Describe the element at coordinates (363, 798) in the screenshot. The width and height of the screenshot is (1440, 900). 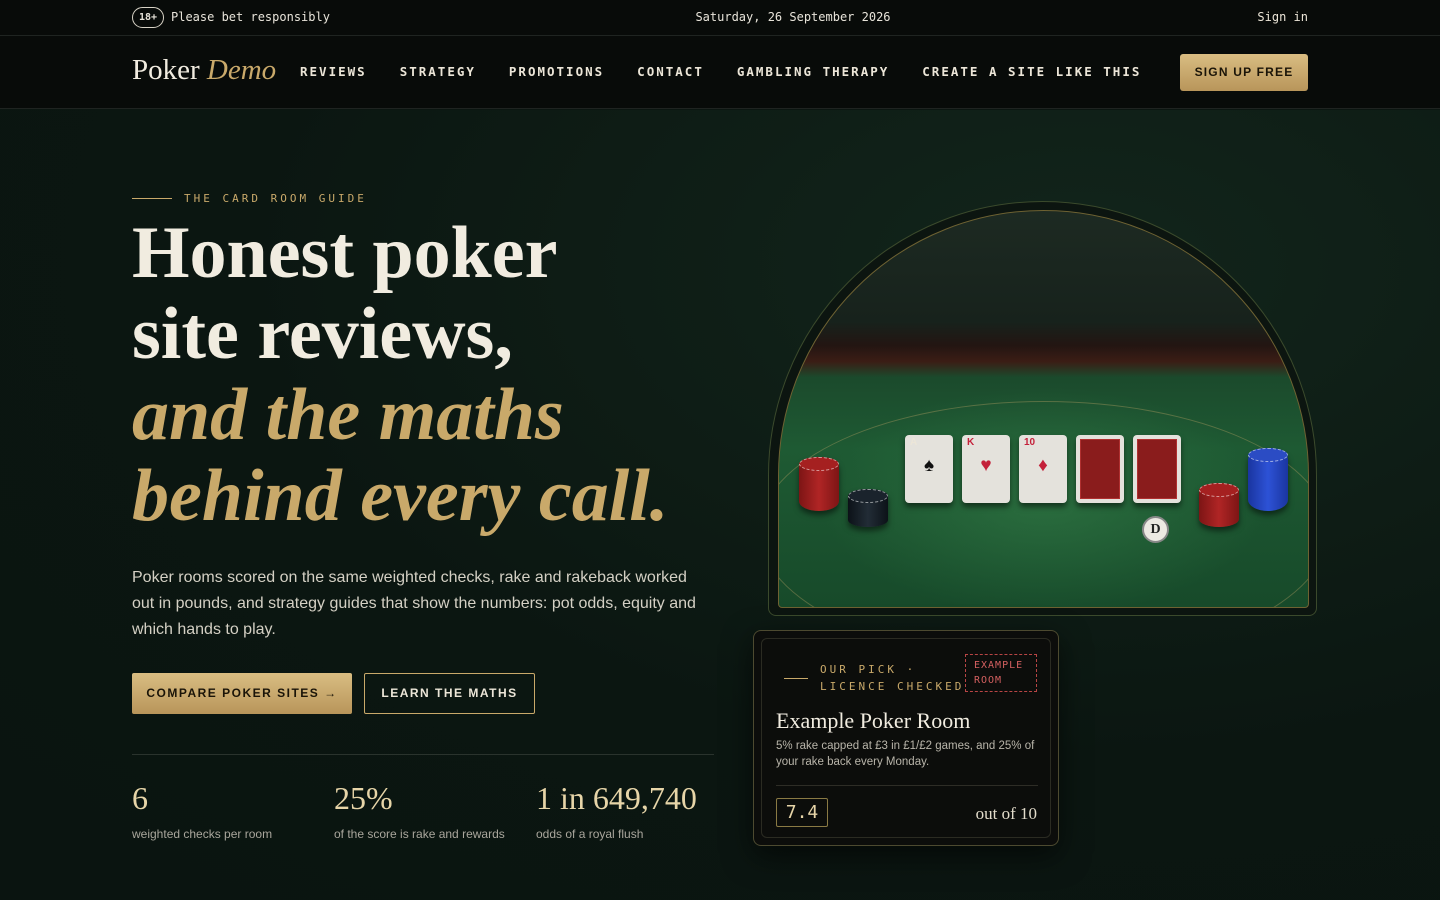
I see `stat-value: 25%` at that location.